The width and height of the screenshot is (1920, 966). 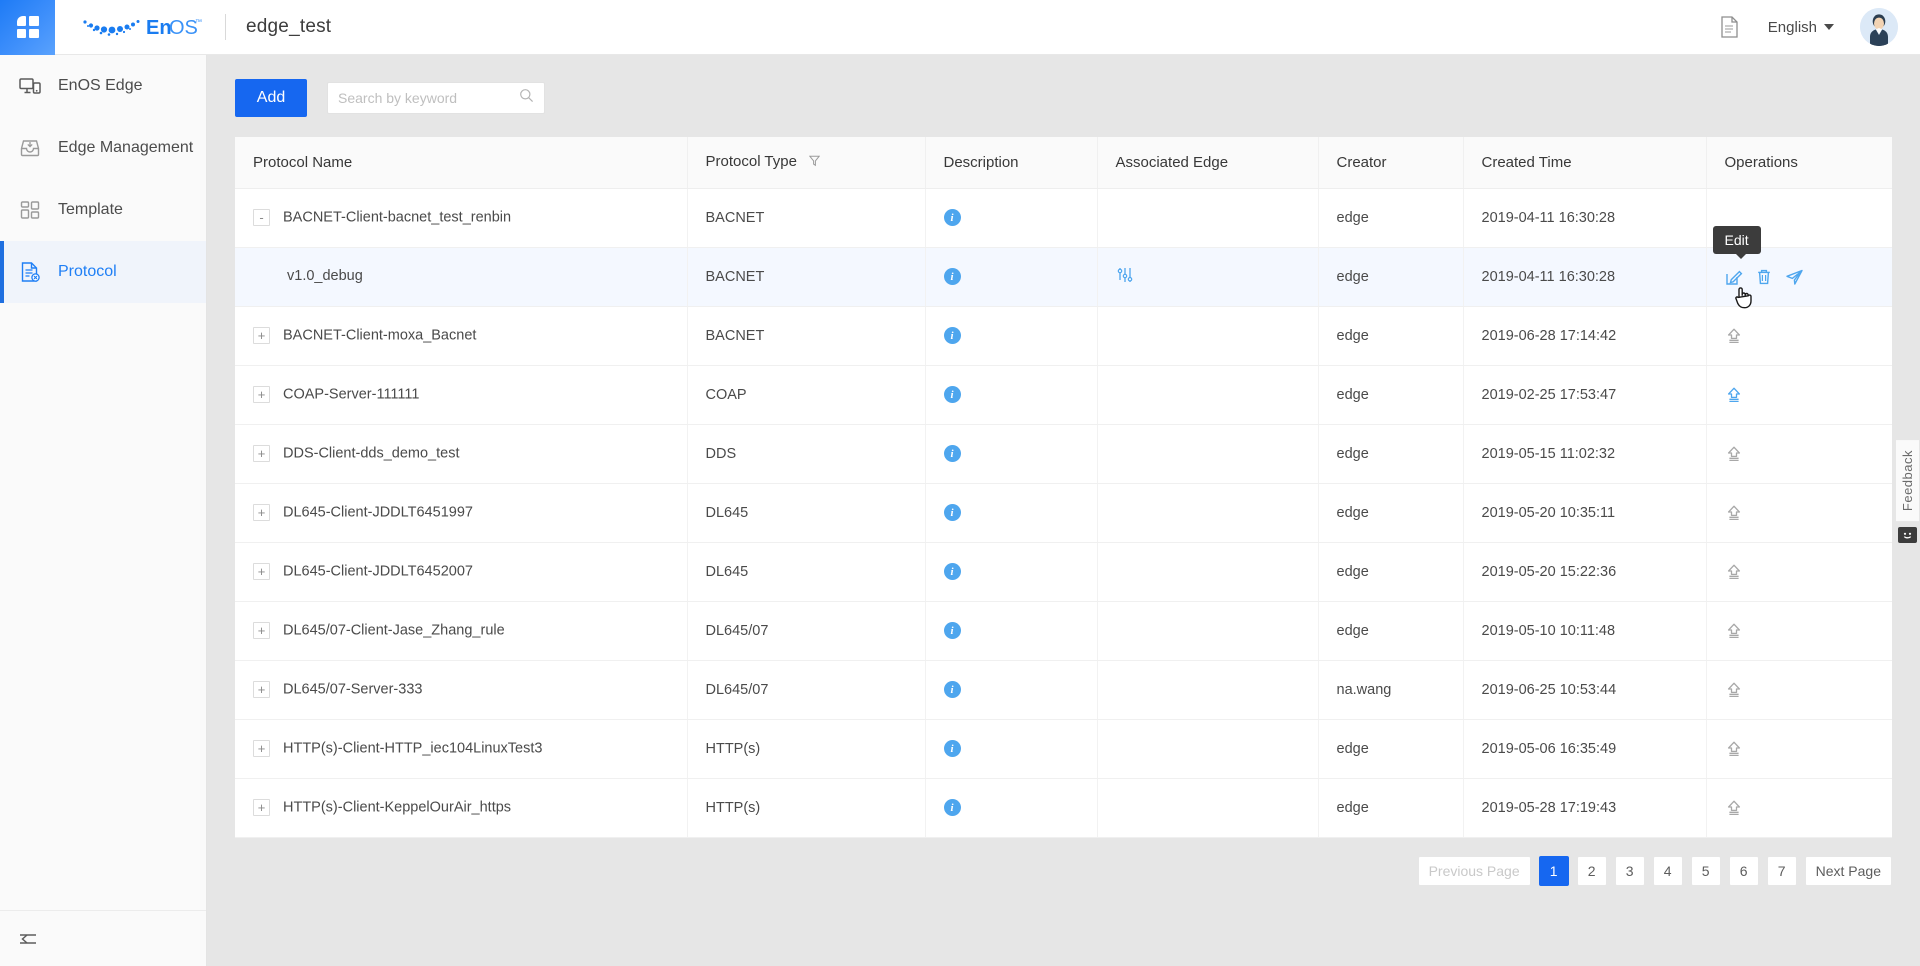 I want to click on search-input, so click(x=428, y=98).